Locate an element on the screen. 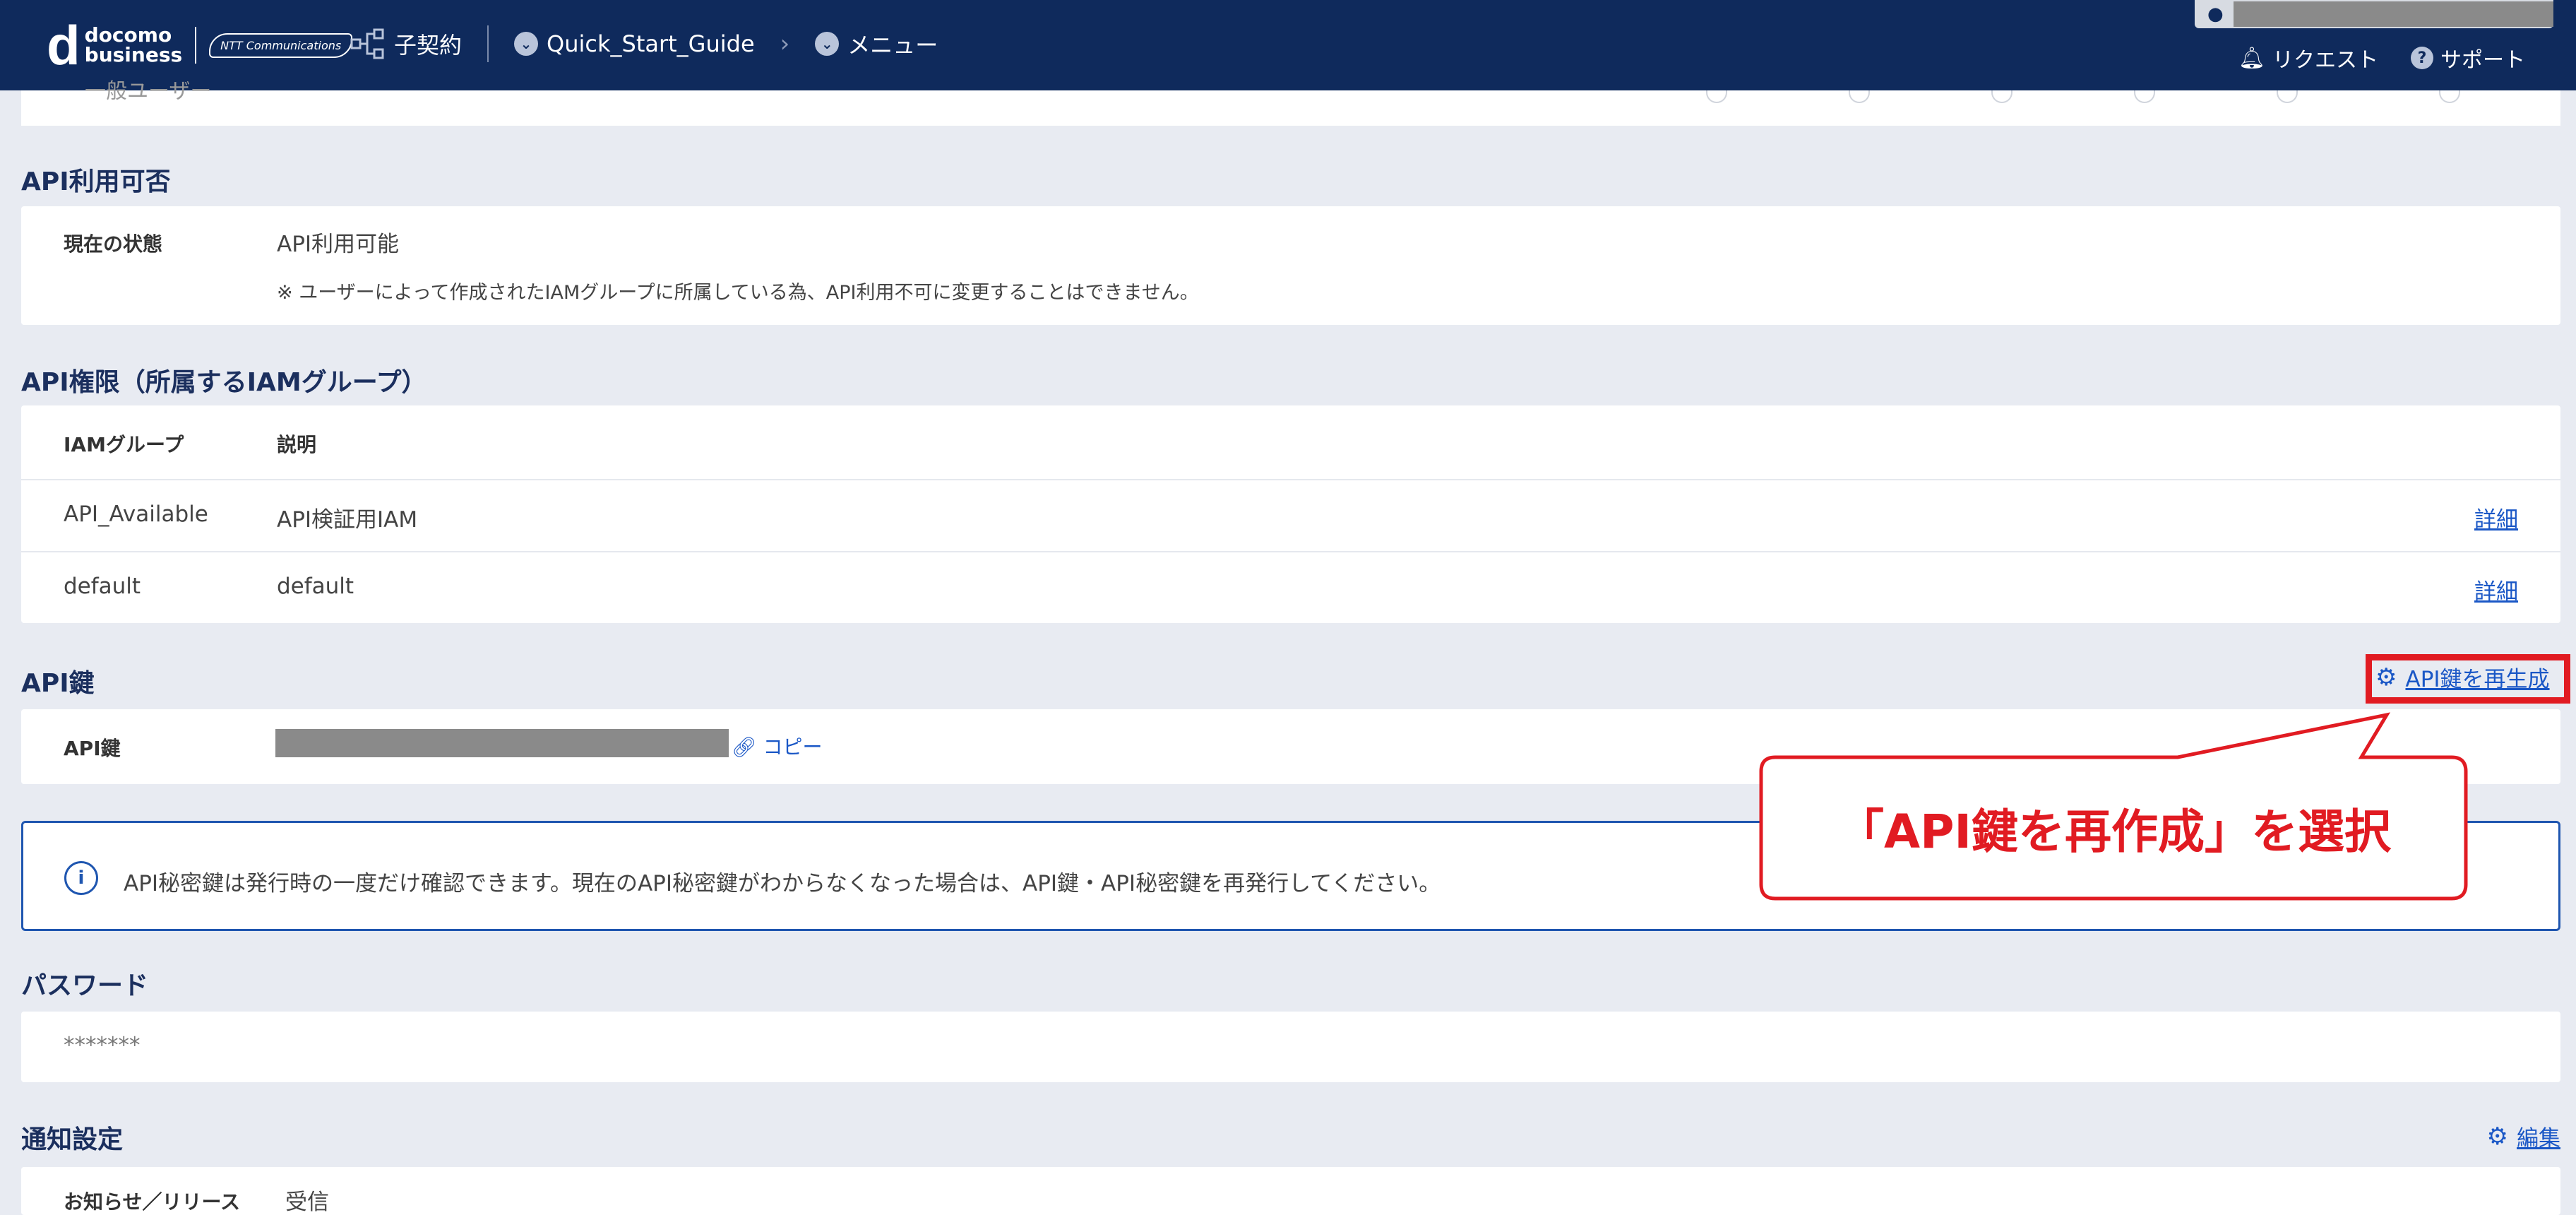 This screenshot has height=1215, width=2576. regenerate-api-key-label: API鍵を再生成 is located at coordinates (2477, 679).